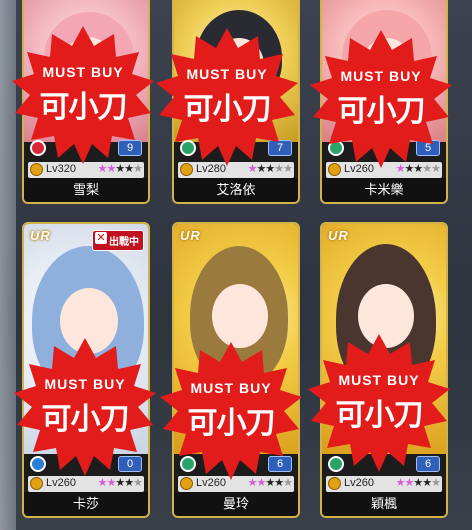 This screenshot has height=530, width=472. Describe the element at coordinates (334, 483) in the screenshot. I see `level-badge-icon` at that location.